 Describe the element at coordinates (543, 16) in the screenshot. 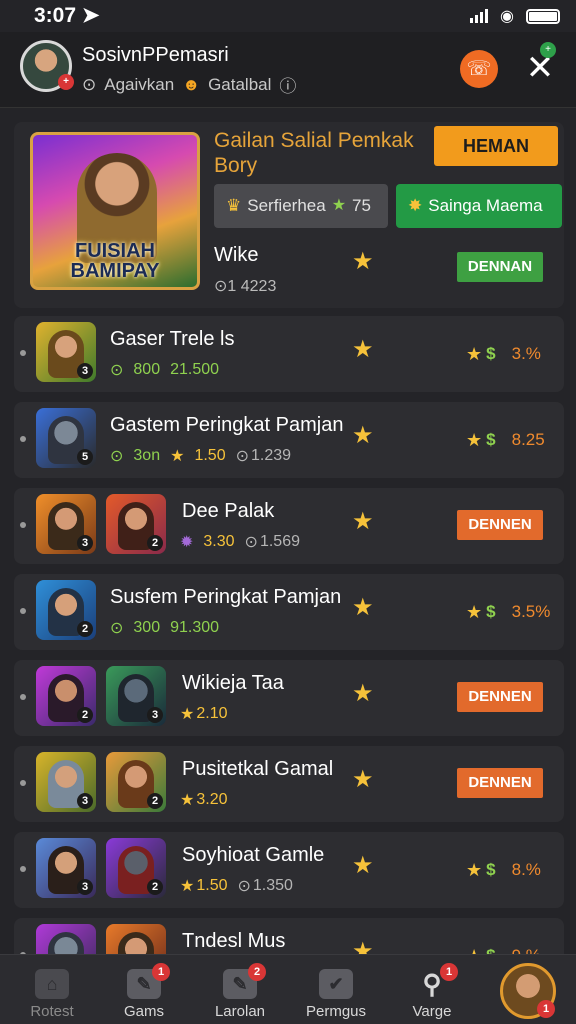

I see `battery-icon` at that location.